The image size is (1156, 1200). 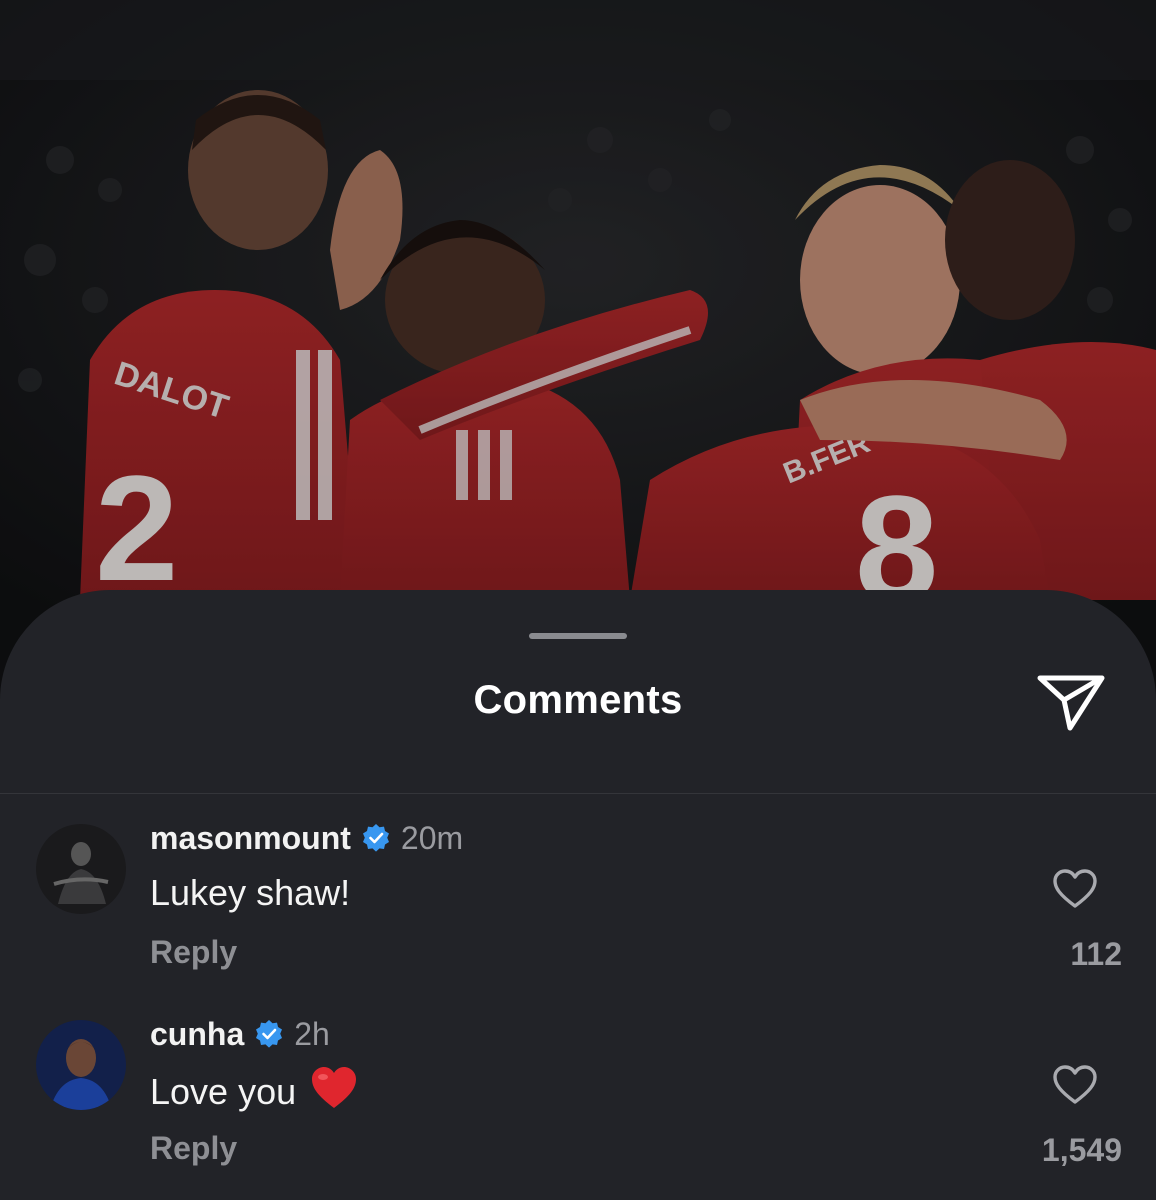 What do you see at coordinates (1071, 703) in the screenshot?
I see `send-icon` at bounding box center [1071, 703].